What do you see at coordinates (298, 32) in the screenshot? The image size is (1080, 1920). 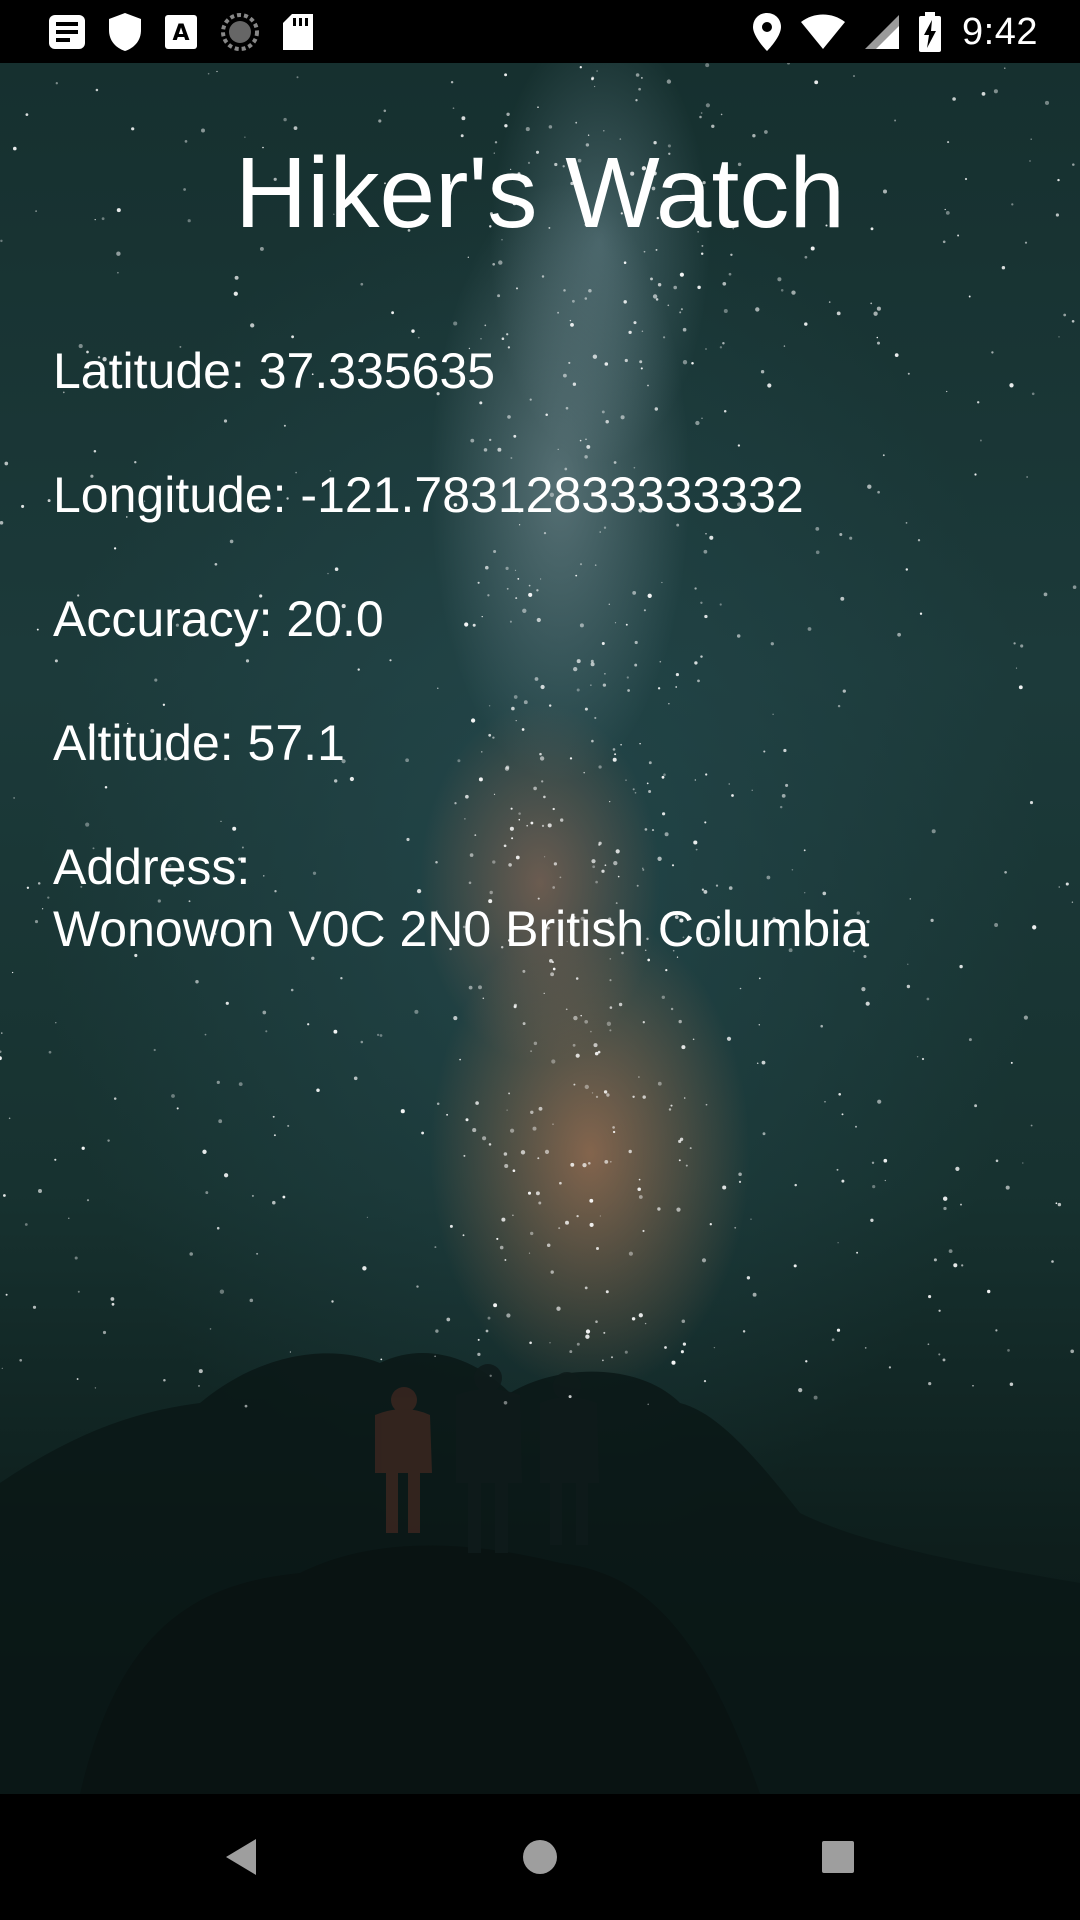 I see `sd-card-icon` at bounding box center [298, 32].